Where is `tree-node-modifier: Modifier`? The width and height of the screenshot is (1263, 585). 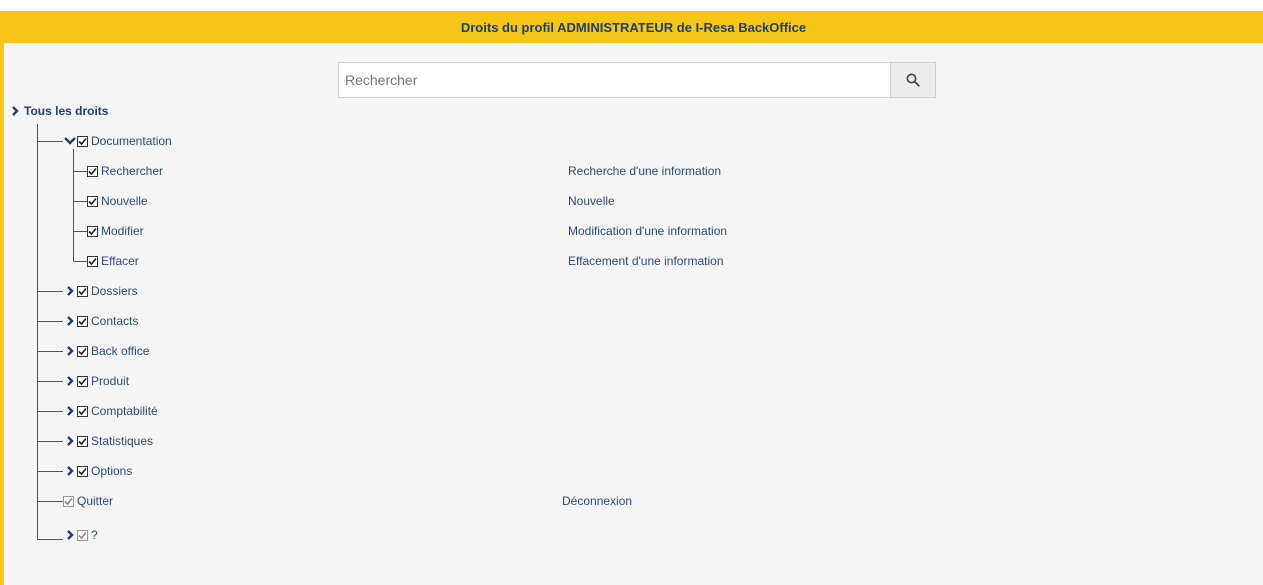
tree-node-modifier: Modifier is located at coordinates (115, 231).